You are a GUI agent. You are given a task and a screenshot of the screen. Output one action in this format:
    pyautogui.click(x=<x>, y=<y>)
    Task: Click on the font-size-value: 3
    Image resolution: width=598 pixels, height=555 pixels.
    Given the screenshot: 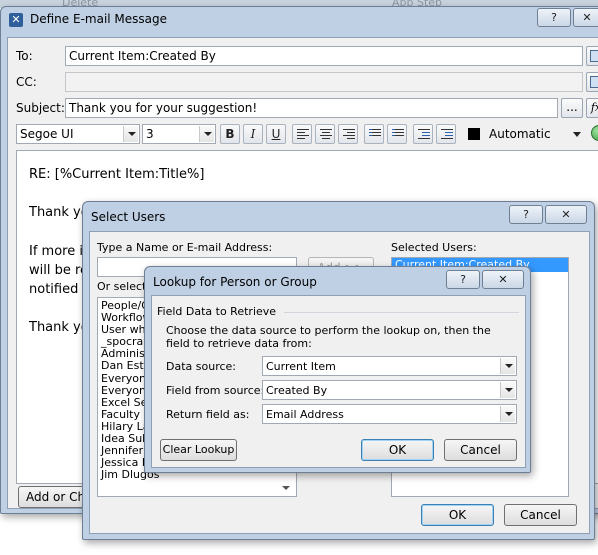 What is the action you would take?
    pyautogui.click(x=150, y=134)
    